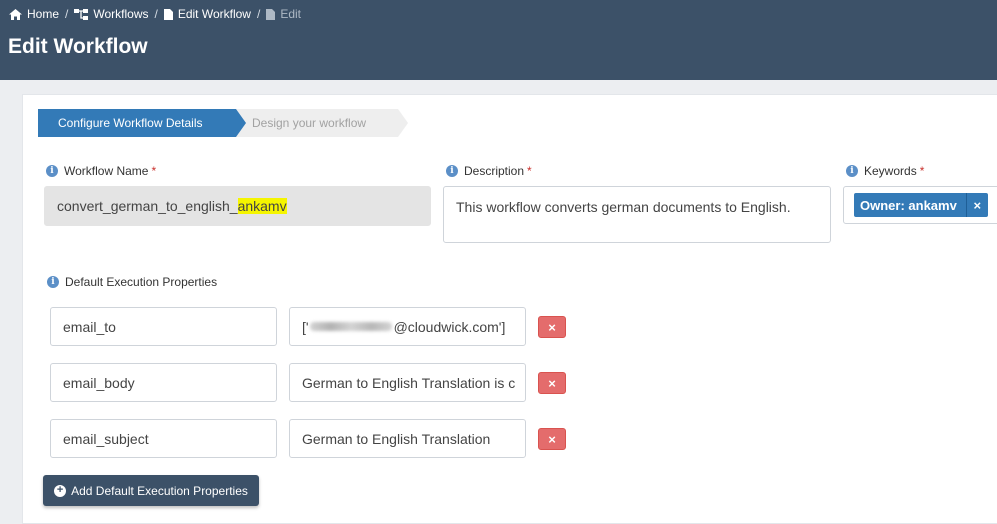  I want to click on breadcrumb: Home / Workflows / Edit Workflow / Edit, so click(155, 14).